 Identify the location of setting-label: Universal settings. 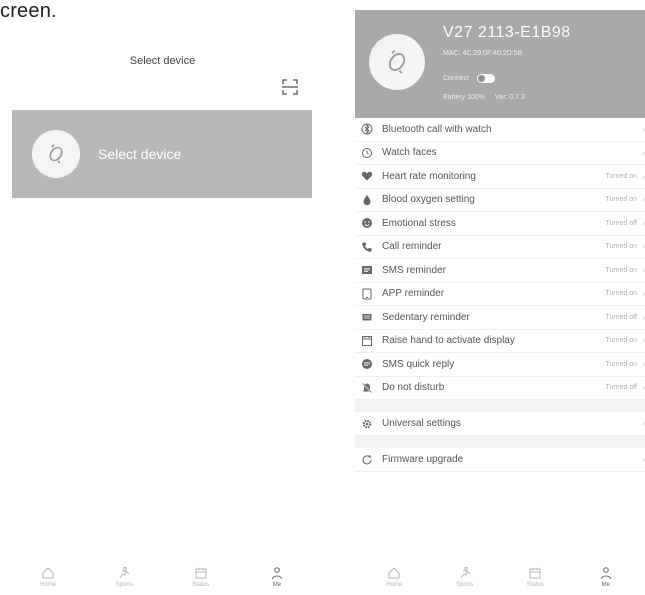
(421, 423).